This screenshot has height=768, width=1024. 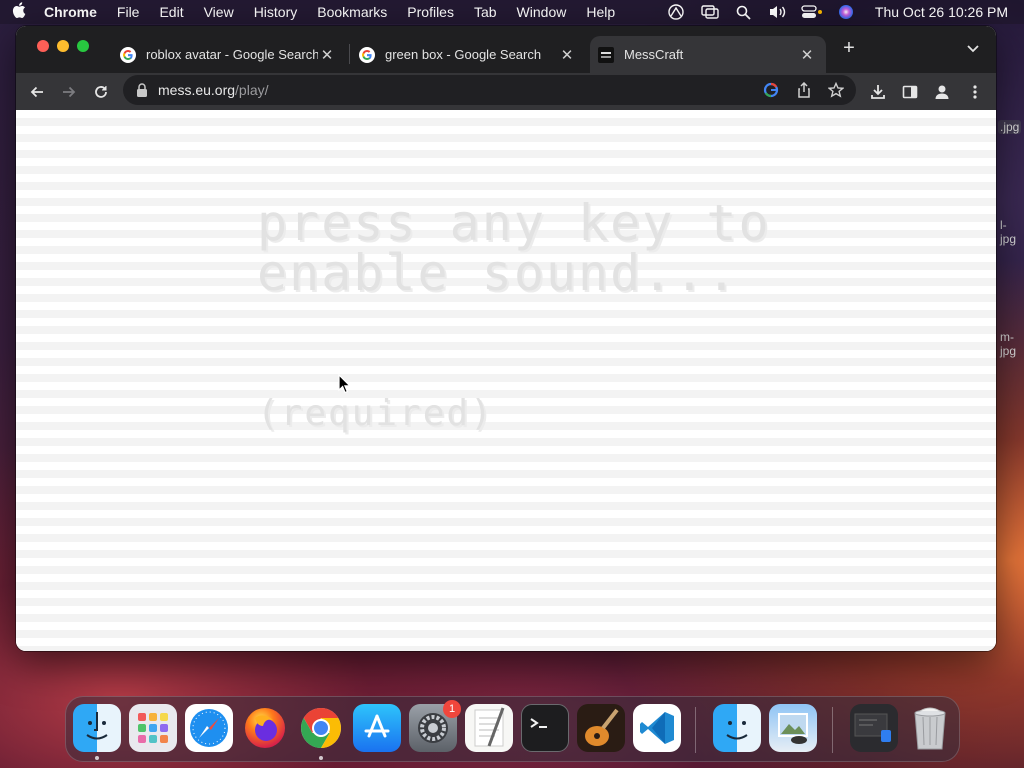 I want to click on terminal-icon, so click(x=545, y=728).